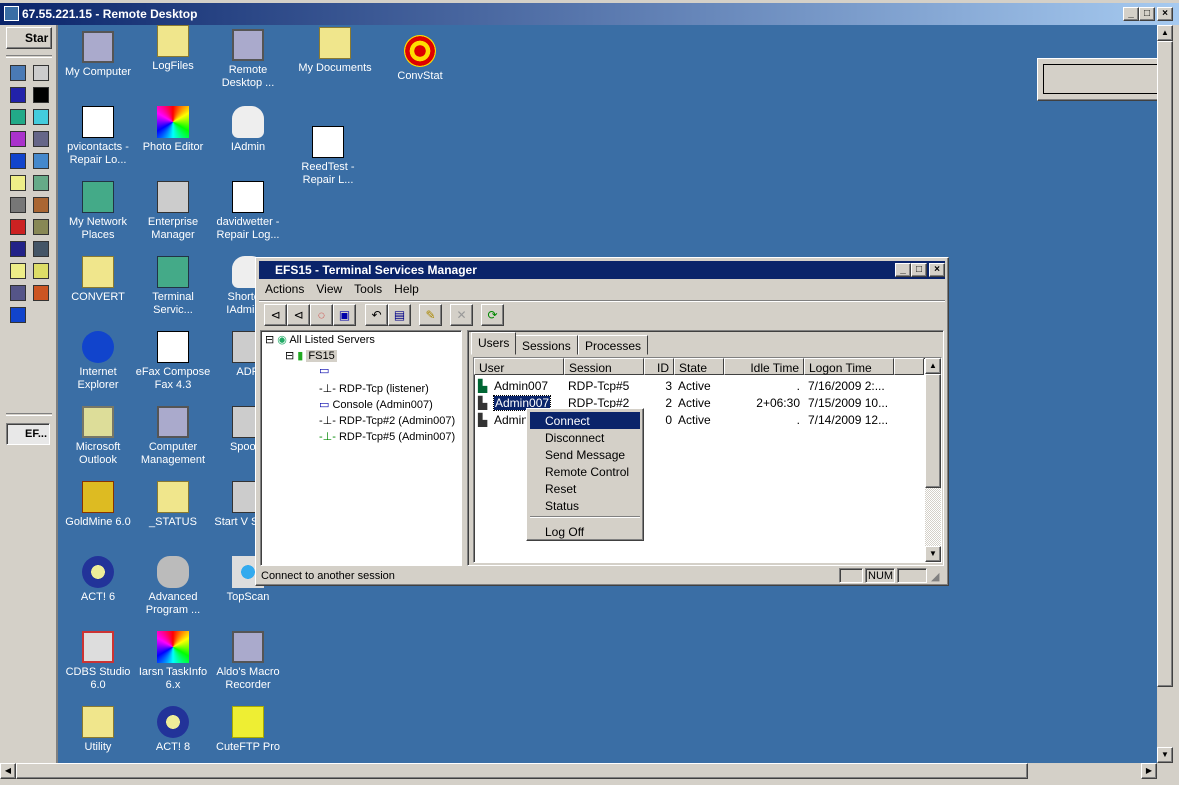 Image resolution: width=1179 pixels, height=785 pixels. I want to click on desktop-icon: CDBS Studio 6.0, so click(98, 661).